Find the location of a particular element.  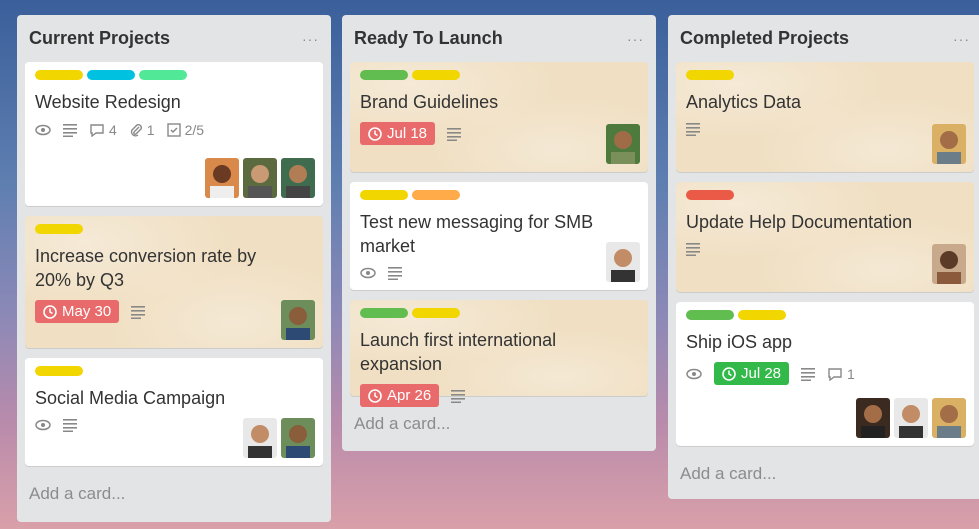

card-website-redesign: Website Redesign 4 1 2/5 is located at coordinates (174, 134).